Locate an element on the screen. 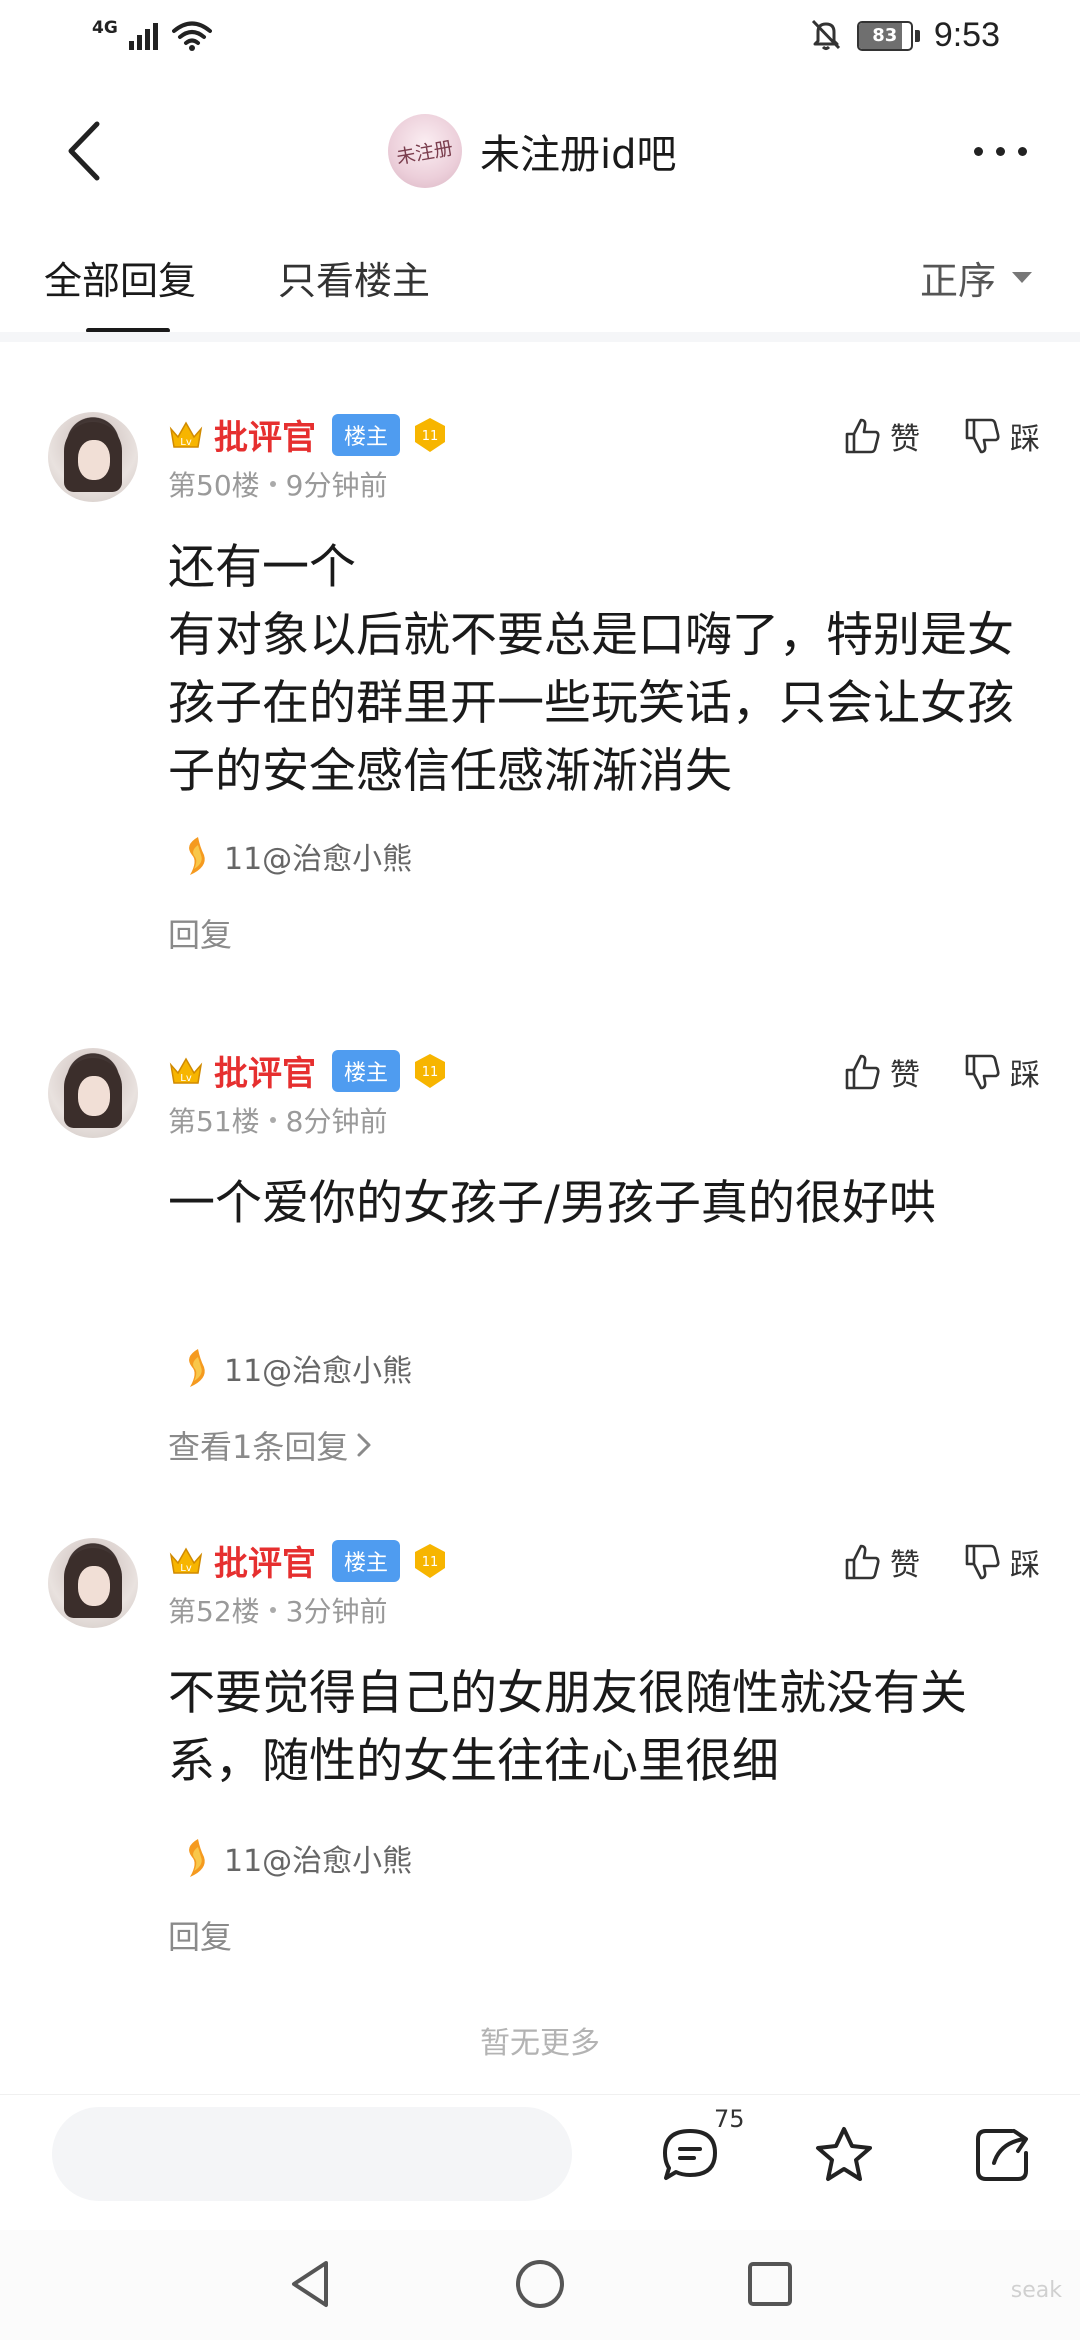 The width and height of the screenshot is (1080, 2340). triangle-back-icon is located at coordinates (310, 2284).